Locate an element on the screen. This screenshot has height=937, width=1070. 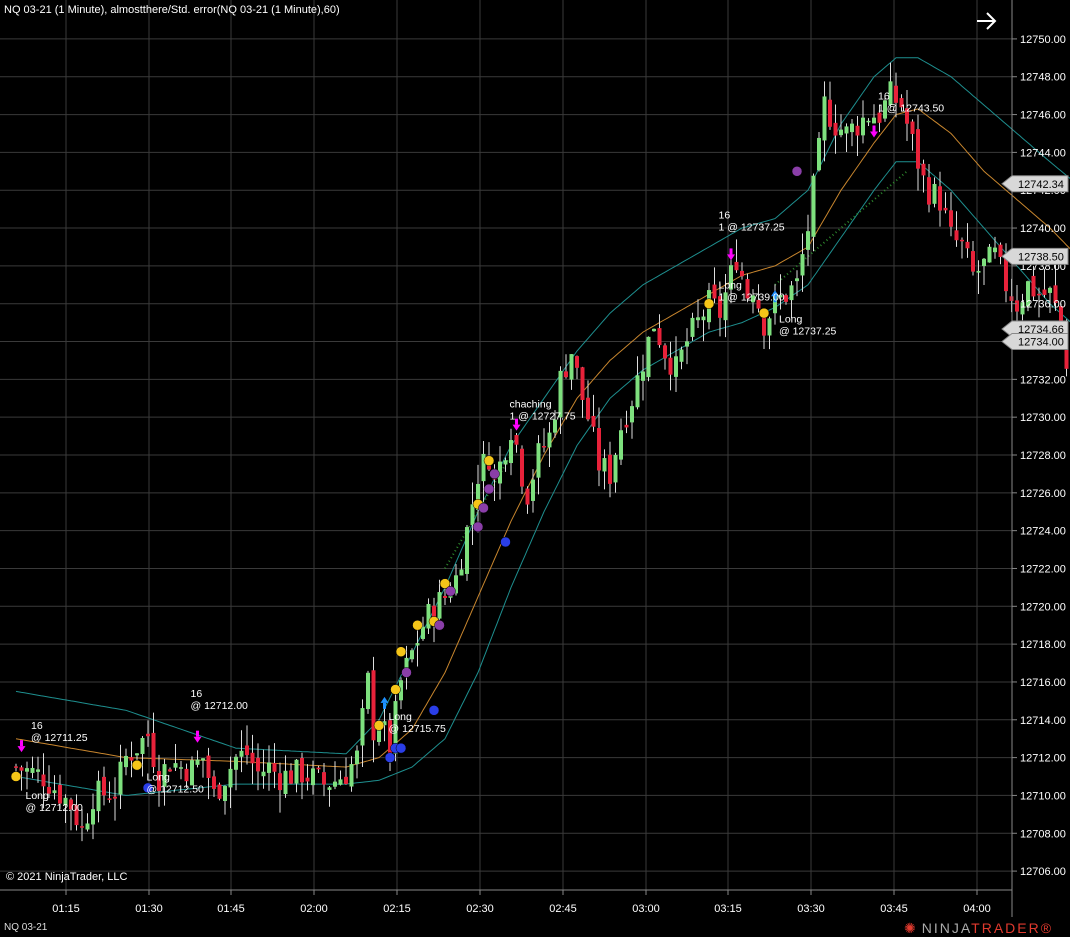
price-tick-label: 12722.00 is located at coordinates (1043, 569).